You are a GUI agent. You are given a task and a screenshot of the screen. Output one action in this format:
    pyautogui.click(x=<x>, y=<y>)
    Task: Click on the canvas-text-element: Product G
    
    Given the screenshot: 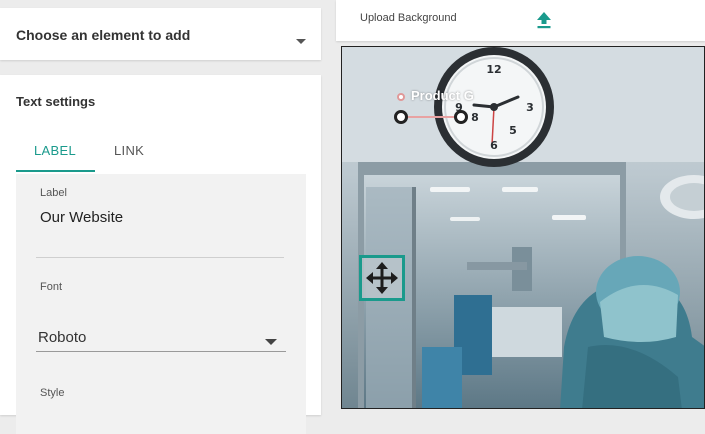 What is the action you would take?
    pyautogui.click(x=442, y=95)
    